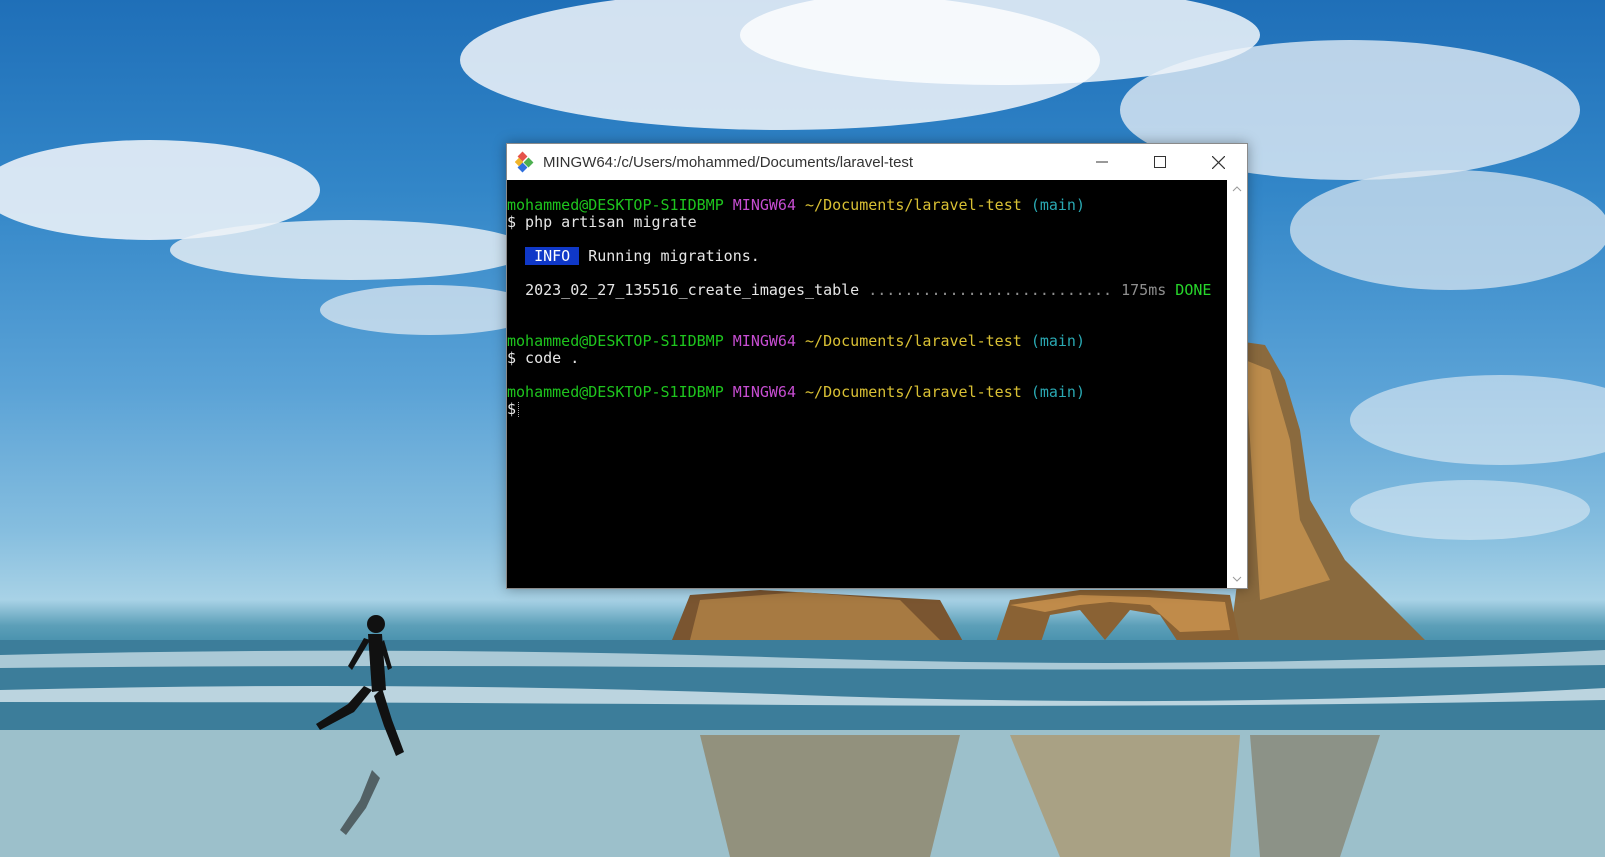 Image resolution: width=1605 pixels, height=857 pixels. What do you see at coordinates (692, 290) in the screenshot?
I see `migration-name: 2023_02_27_135516_create_images_table` at bounding box center [692, 290].